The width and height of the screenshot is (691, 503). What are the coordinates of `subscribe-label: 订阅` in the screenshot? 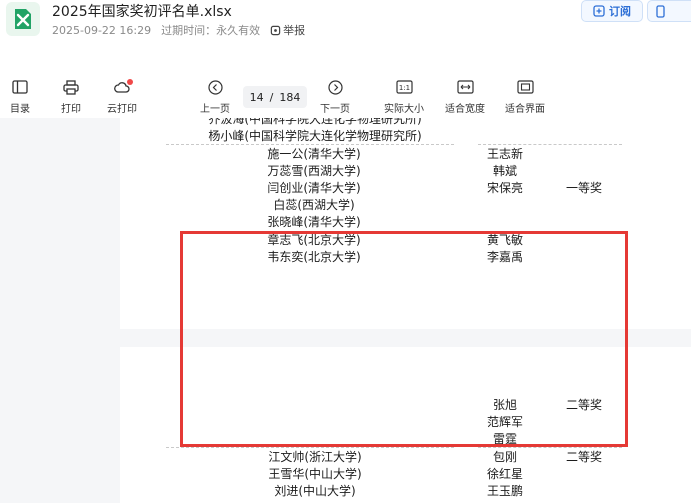 It's located at (620, 11).